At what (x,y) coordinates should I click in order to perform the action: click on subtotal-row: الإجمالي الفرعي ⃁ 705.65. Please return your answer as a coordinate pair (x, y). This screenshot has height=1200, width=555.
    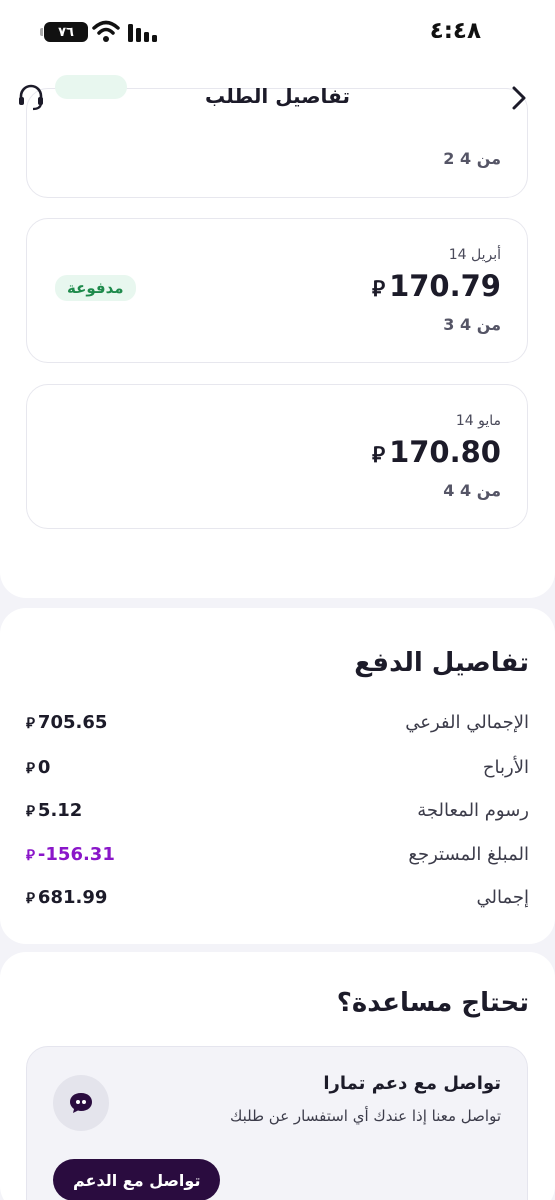
    Looking at the image, I should click on (277, 727).